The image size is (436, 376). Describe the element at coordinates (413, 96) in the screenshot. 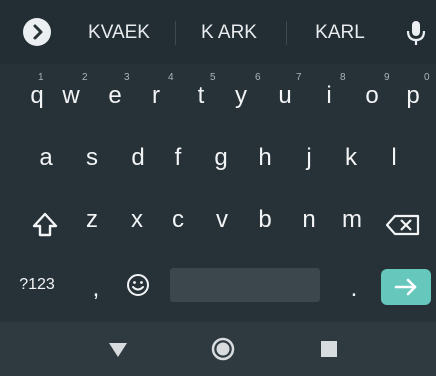

I see `key-p: p` at that location.